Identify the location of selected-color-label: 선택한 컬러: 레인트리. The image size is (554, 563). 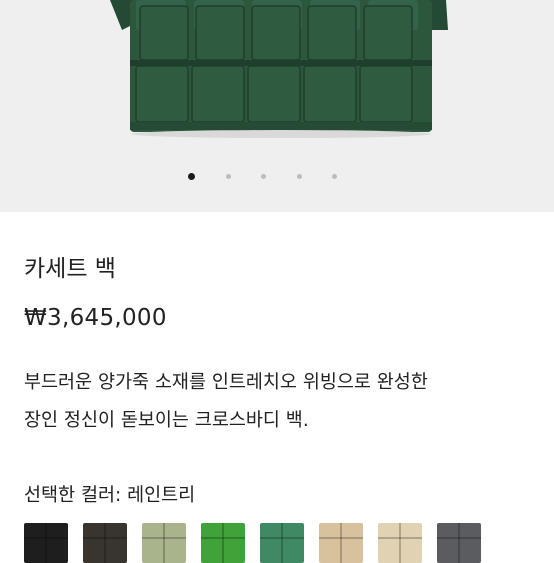
(110, 495).